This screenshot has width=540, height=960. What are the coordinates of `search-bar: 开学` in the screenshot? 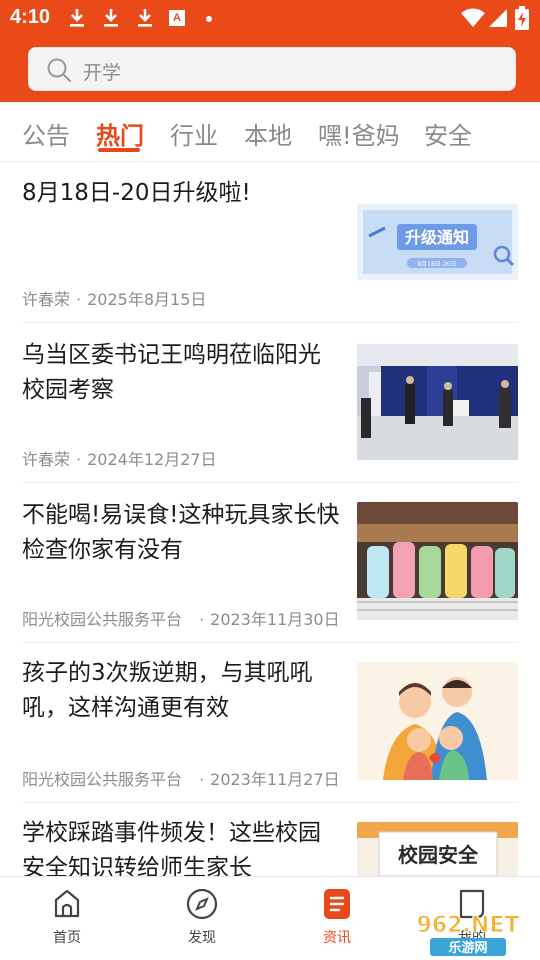 It's located at (272, 69).